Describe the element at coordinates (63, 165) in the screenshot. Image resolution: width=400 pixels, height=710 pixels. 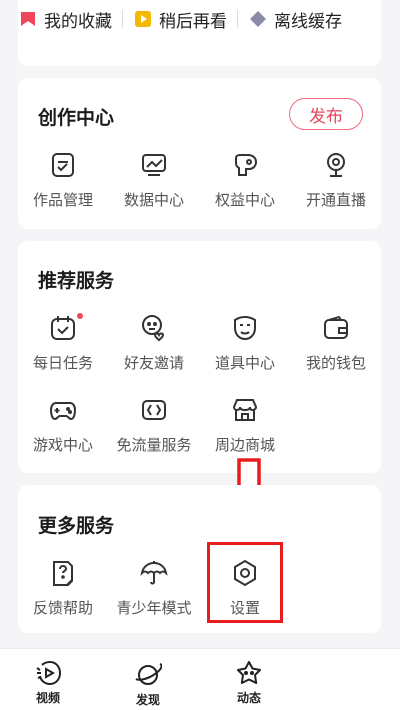
I see `works-management-icon` at that location.